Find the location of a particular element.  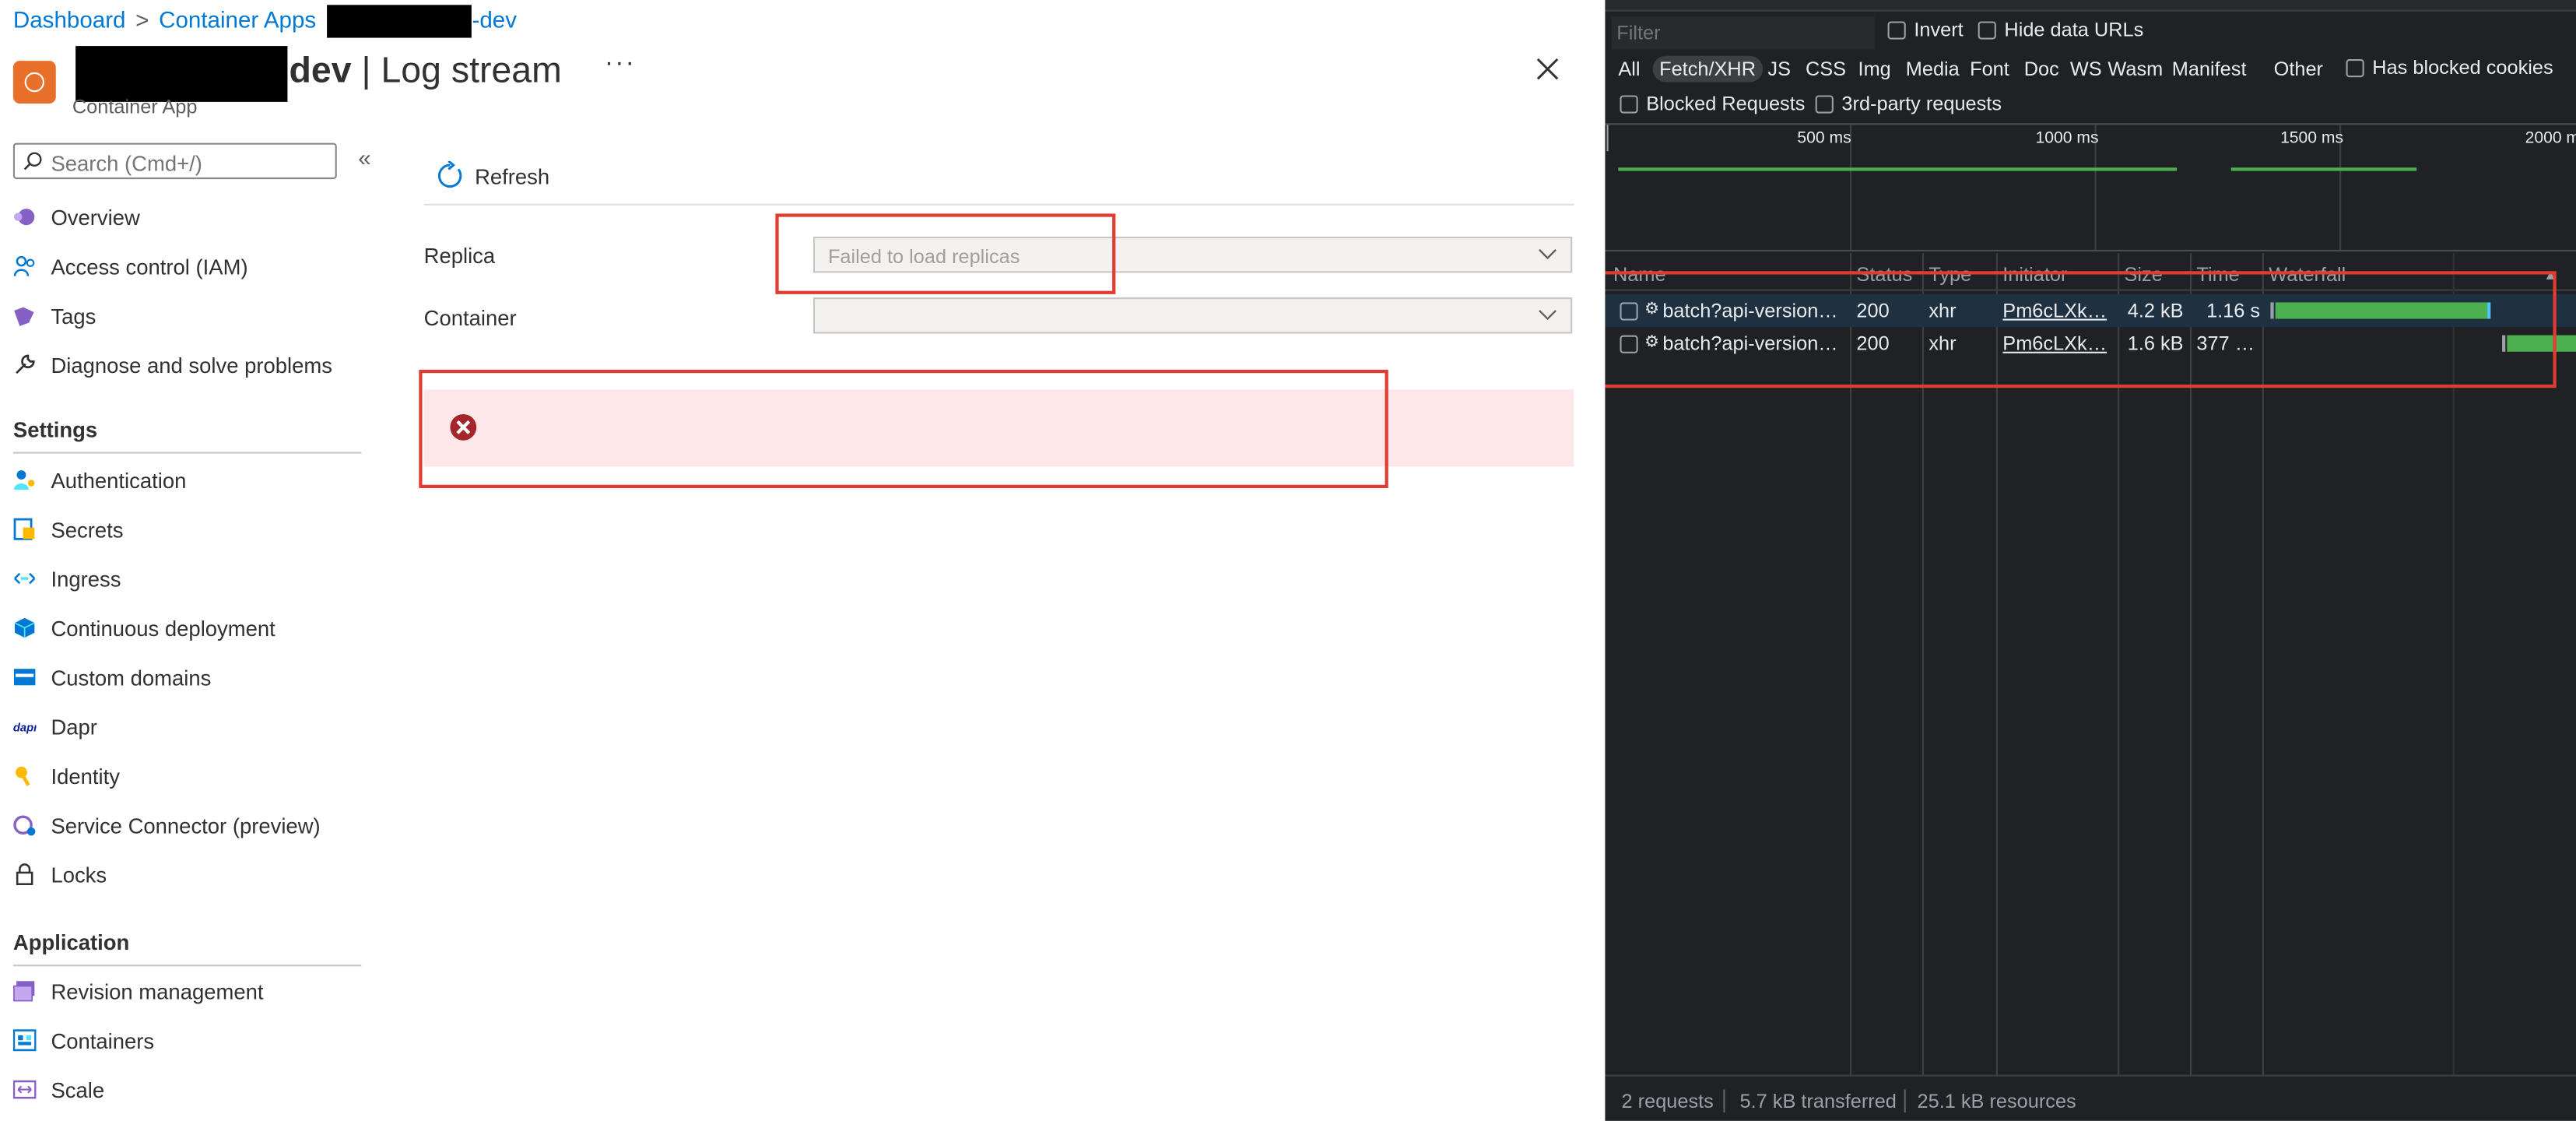

tag-icon is located at coordinates (24, 316).